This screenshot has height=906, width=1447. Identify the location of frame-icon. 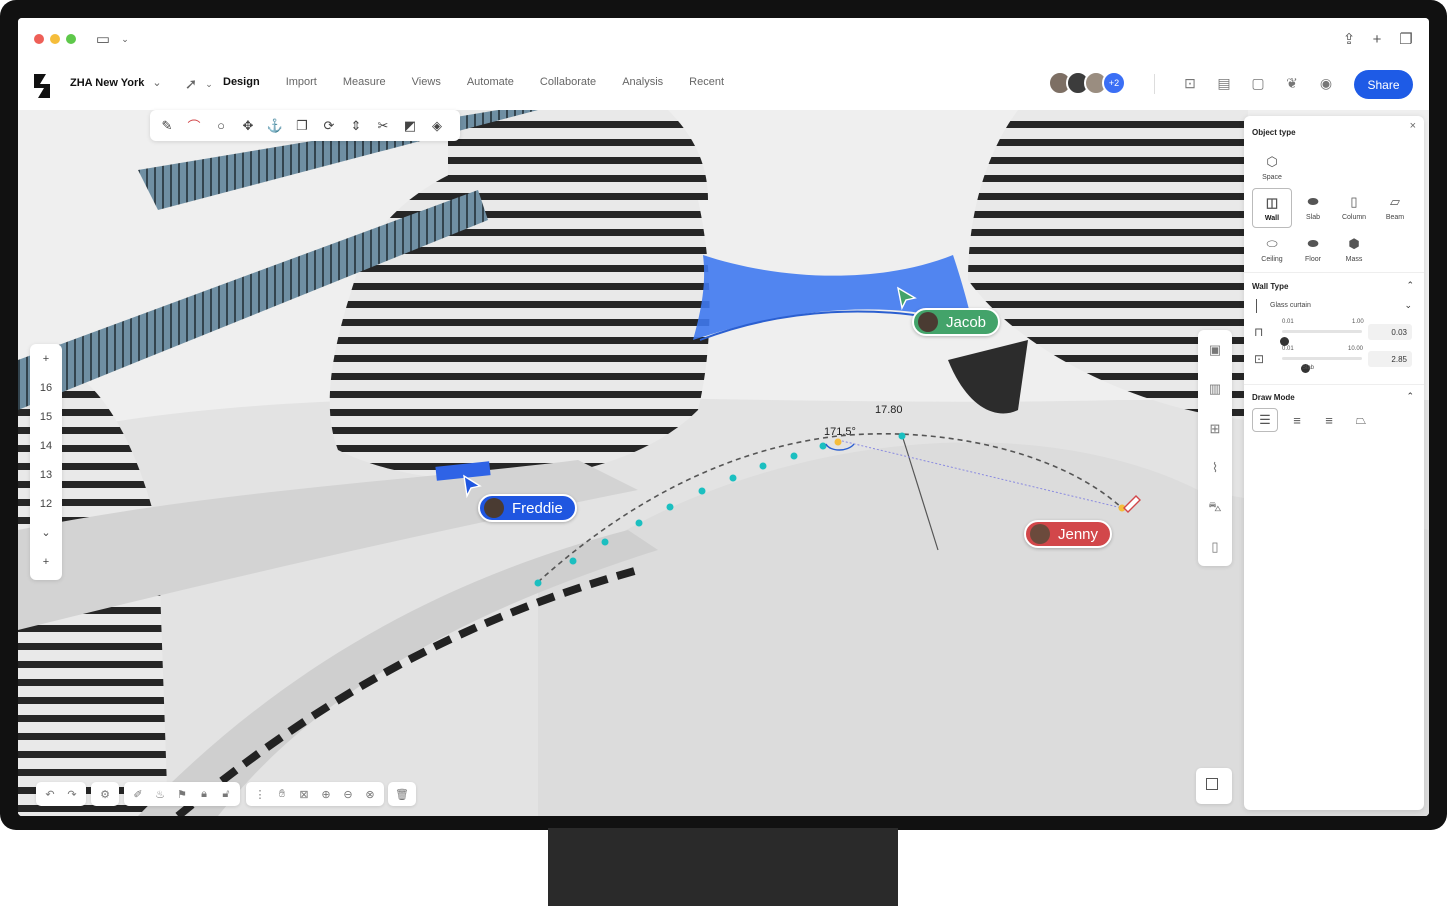
(1212, 784).